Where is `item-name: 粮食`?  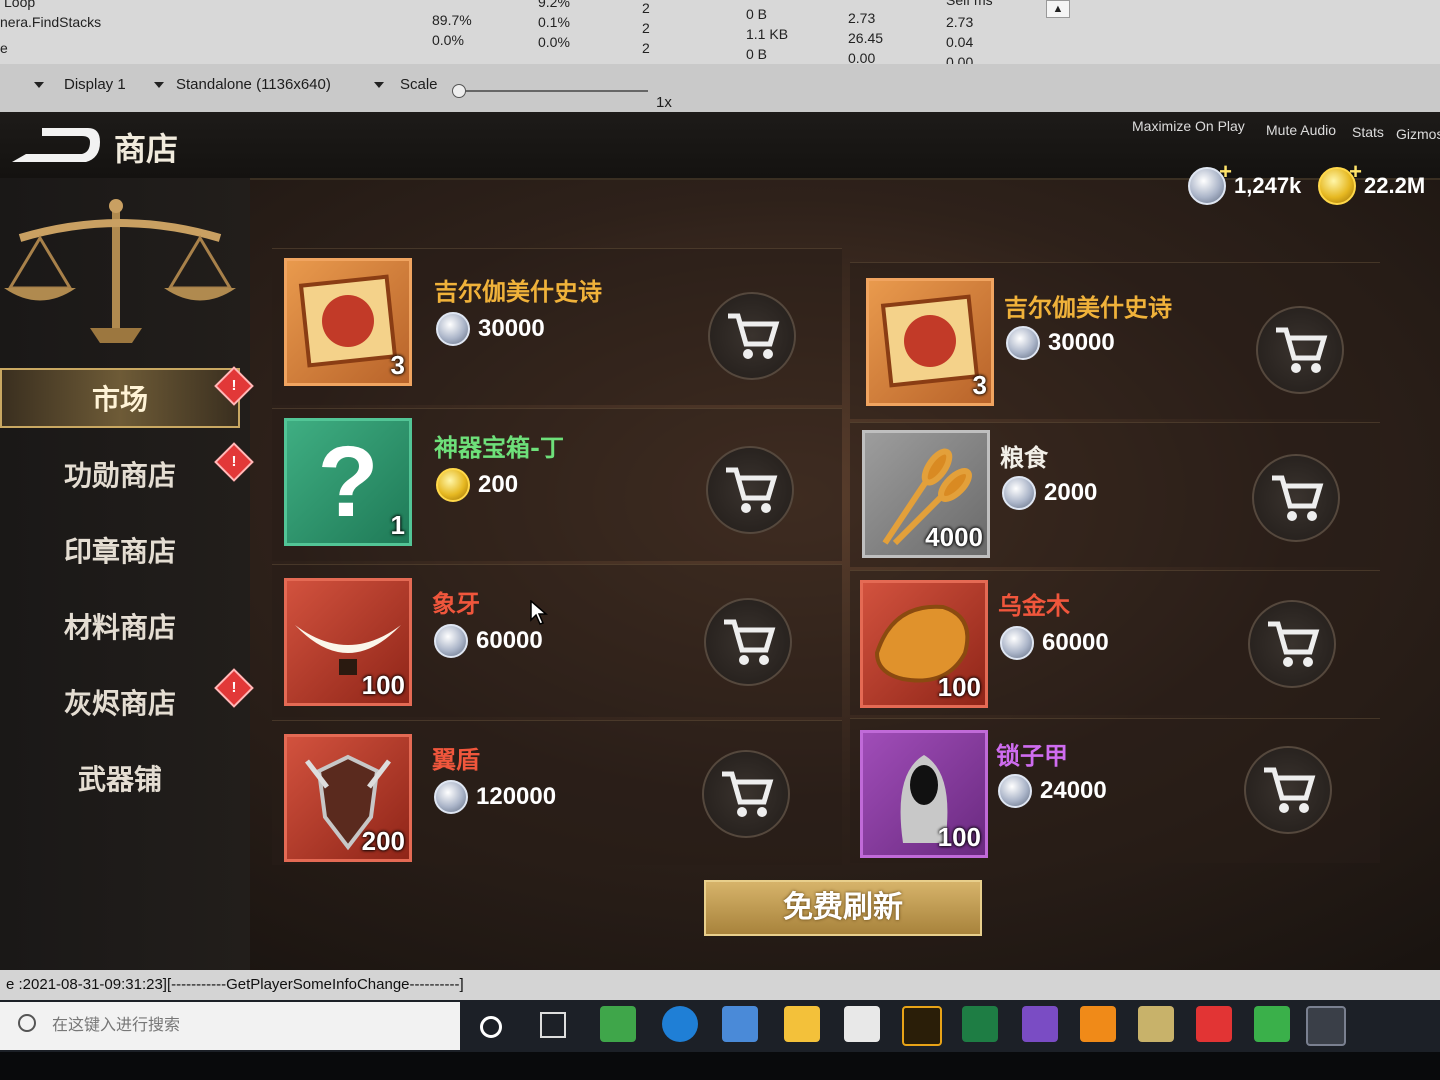 item-name: 粮食 is located at coordinates (1024, 457).